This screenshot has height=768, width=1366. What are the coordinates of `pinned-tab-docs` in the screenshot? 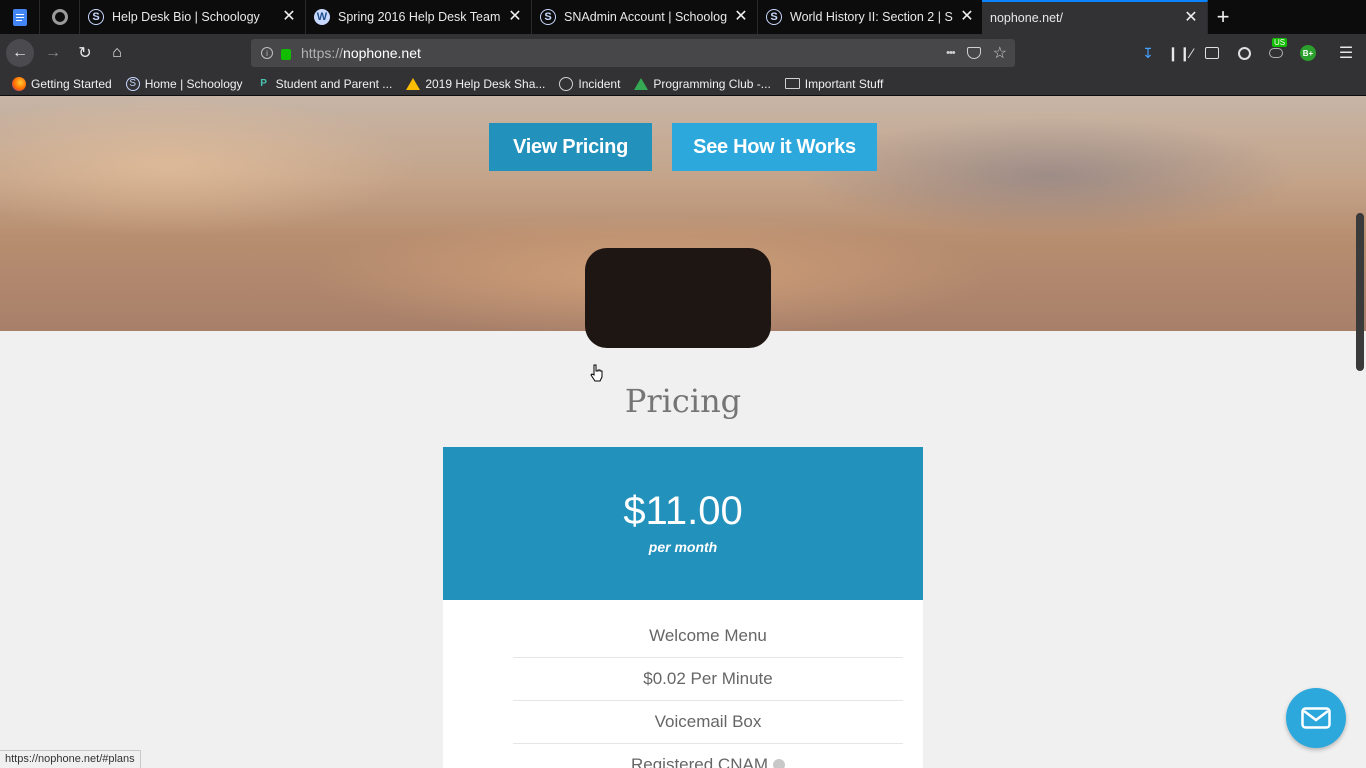 It's located at (20, 17).